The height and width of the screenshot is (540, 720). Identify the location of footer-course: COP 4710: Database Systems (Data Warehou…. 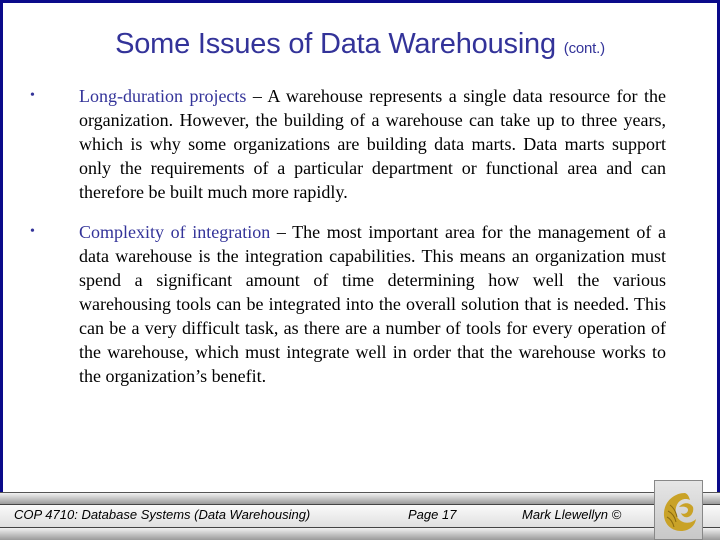
(162, 514).